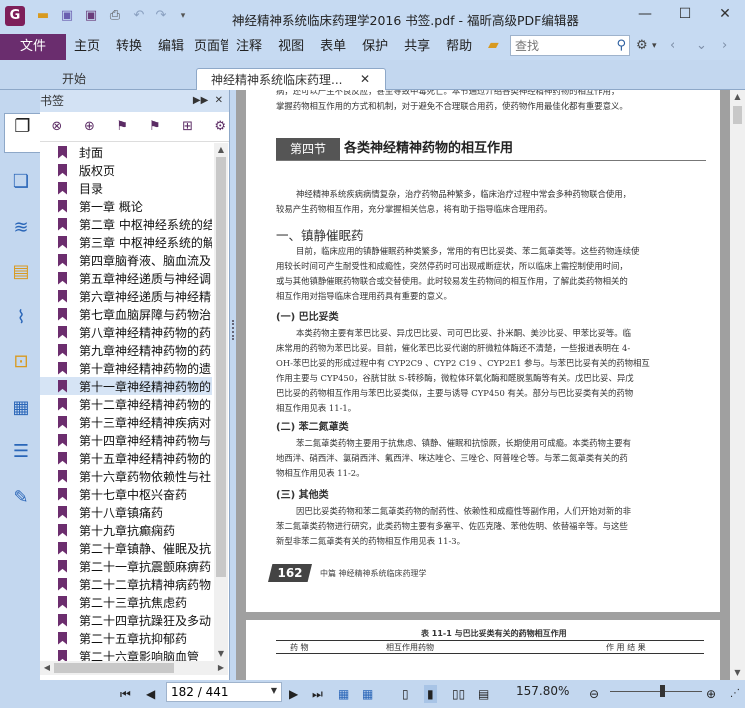  I want to click on bookmark-item: 第二十五章抗抑郁药, so click(126, 638).